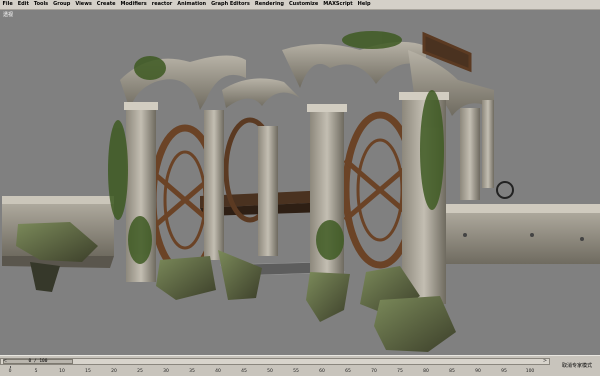 This screenshot has width=600, height=376. What do you see at coordinates (62, 371) in the screenshot?
I see `tick-label: 10` at bounding box center [62, 371].